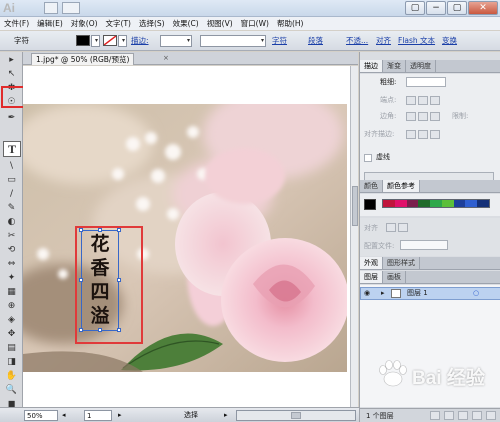  I want to click on rotate-tool-icon: ⟲, so click(11, 250).